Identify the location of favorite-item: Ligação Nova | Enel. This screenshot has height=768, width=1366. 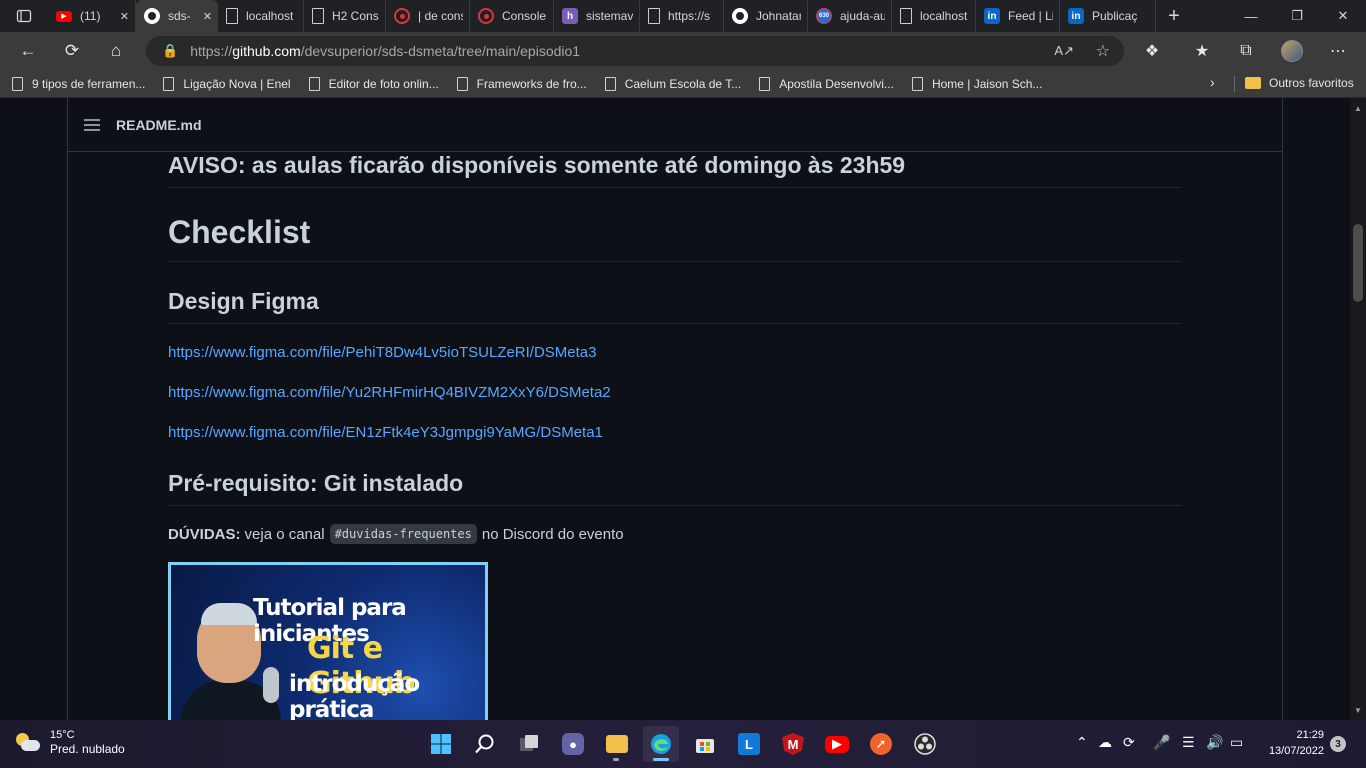
(227, 83).